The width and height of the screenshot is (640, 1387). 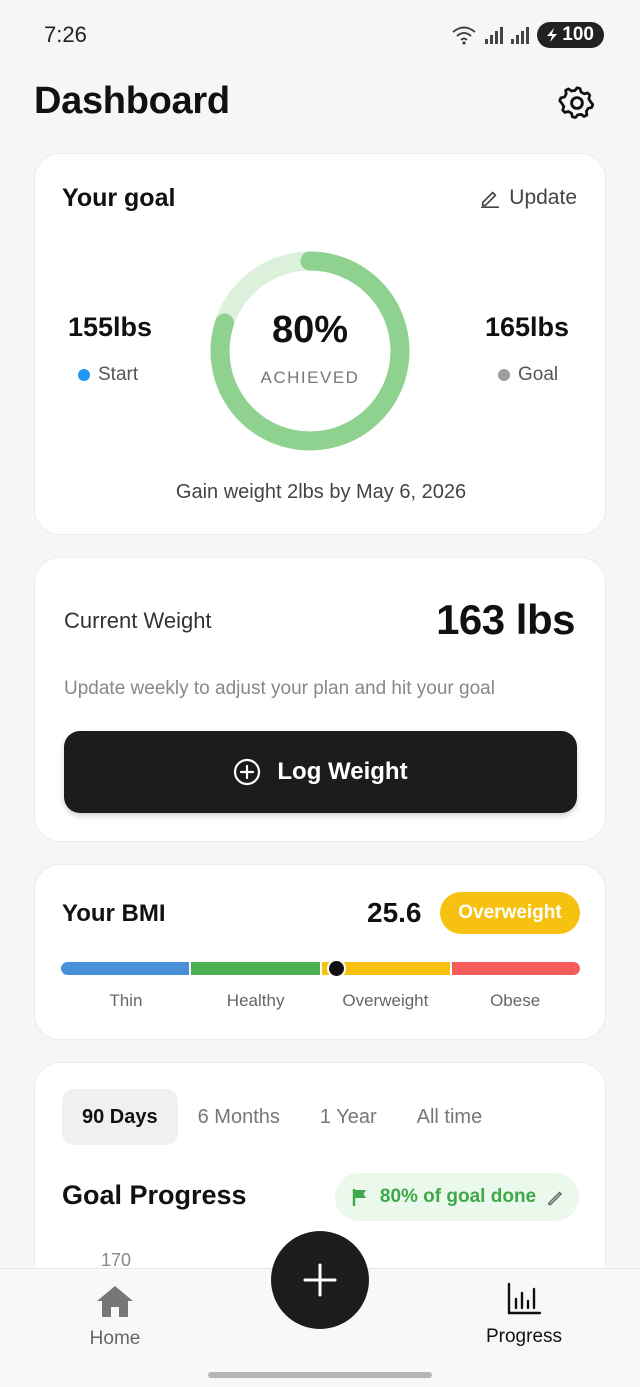 What do you see at coordinates (385, 1000) in the screenshot?
I see `bmi-label-overweight: Overweight` at bounding box center [385, 1000].